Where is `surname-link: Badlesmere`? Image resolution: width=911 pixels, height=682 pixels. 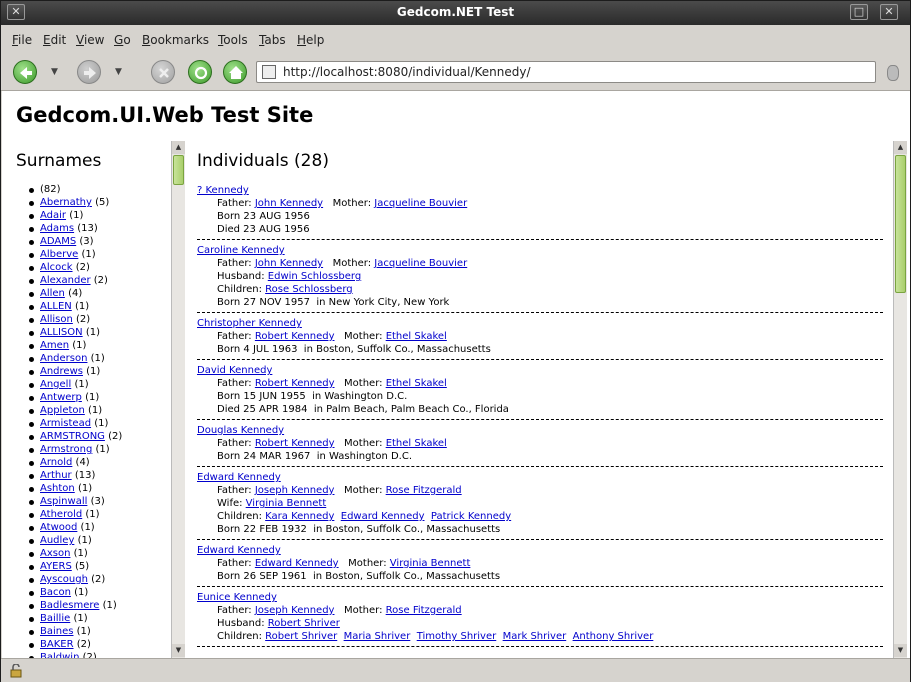 surname-link: Badlesmere is located at coordinates (69, 605).